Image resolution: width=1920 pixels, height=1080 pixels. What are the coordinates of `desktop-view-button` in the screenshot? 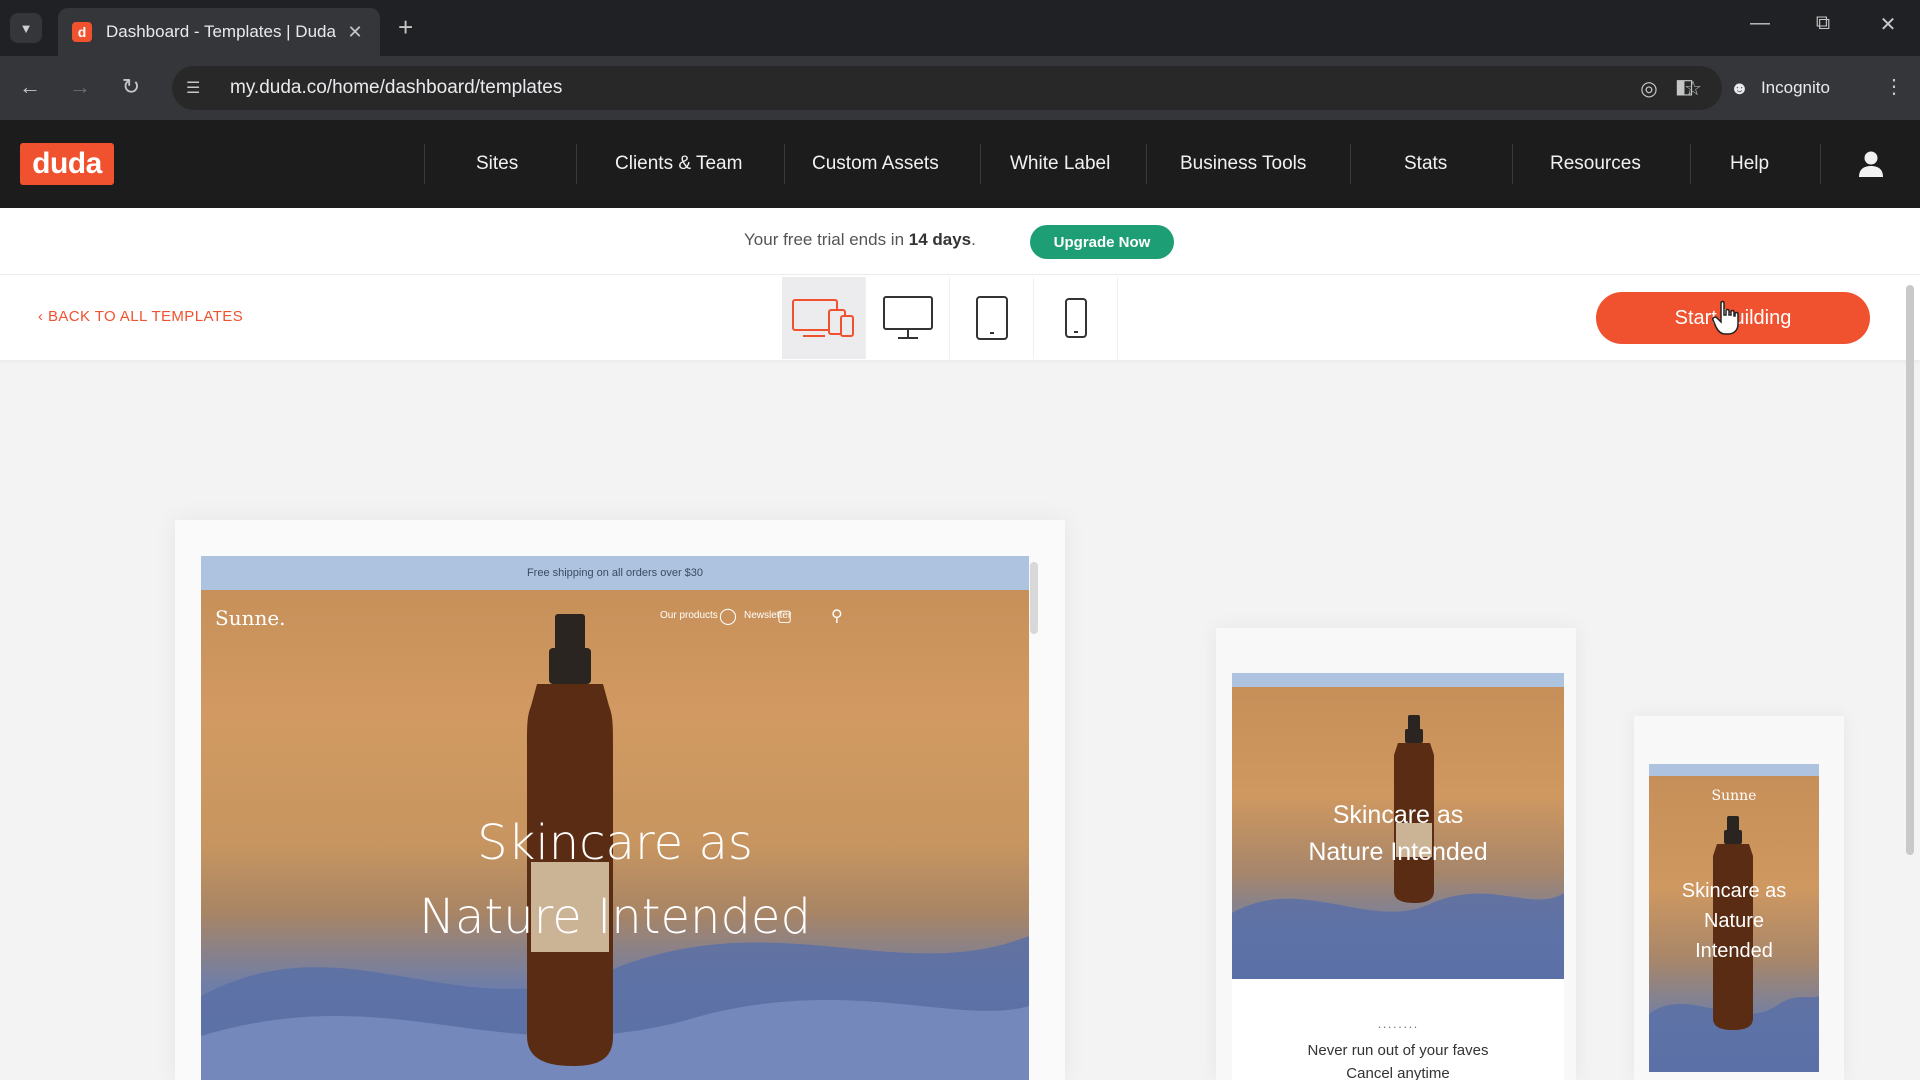 It's located at (908, 318).